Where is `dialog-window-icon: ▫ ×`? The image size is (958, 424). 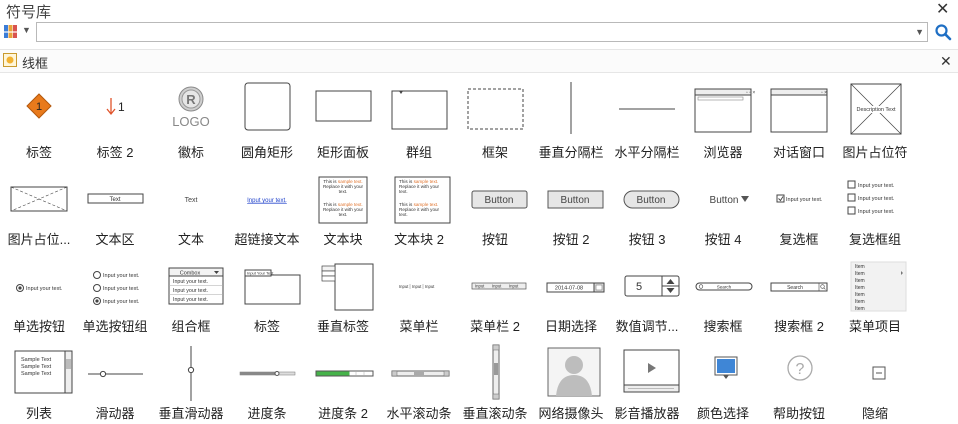 dialog-window-icon: ▫ × is located at coordinates (799, 110).